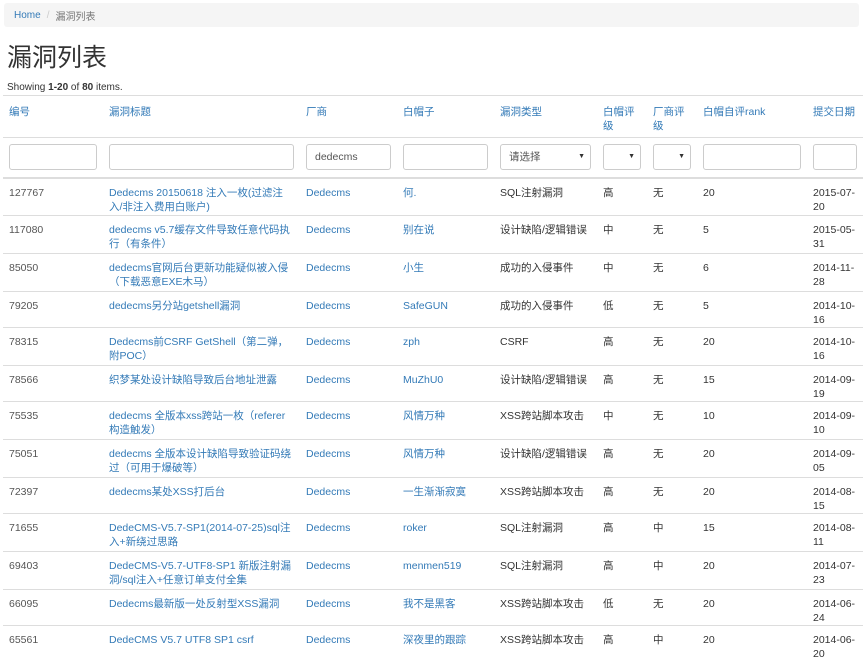  What do you see at coordinates (201, 458) in the screenshot?
I see `cell-title-link: dedecms 全版本设计缺陷导致验证码绕过（可用于爆破等）` at bounding box center [201, 458].